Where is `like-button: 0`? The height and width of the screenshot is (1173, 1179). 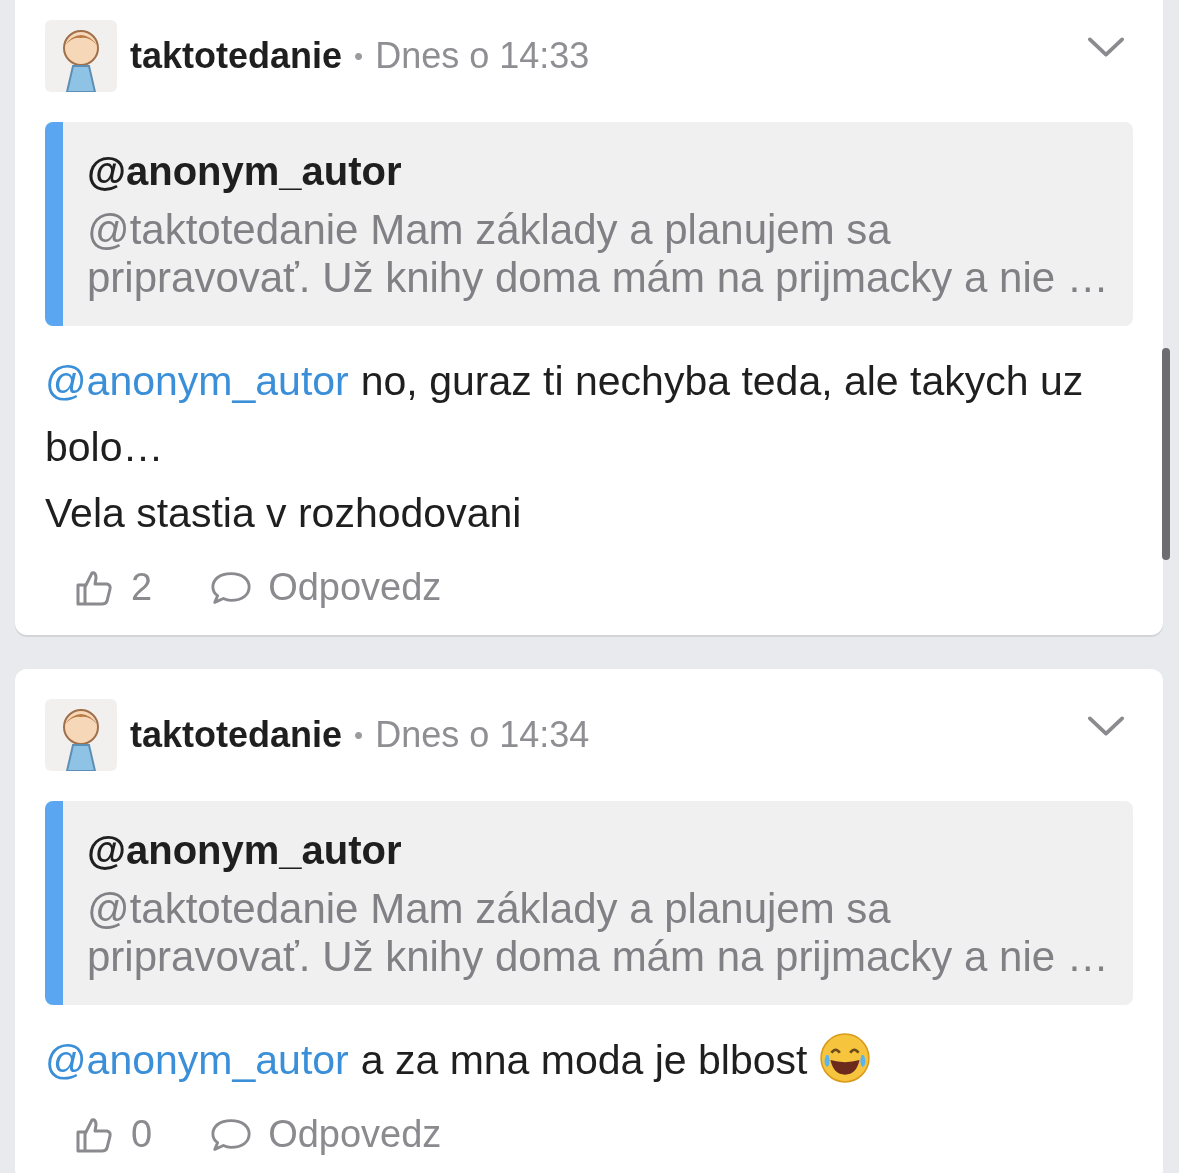
like-button: 0 is located at coordinates (113, 1134).